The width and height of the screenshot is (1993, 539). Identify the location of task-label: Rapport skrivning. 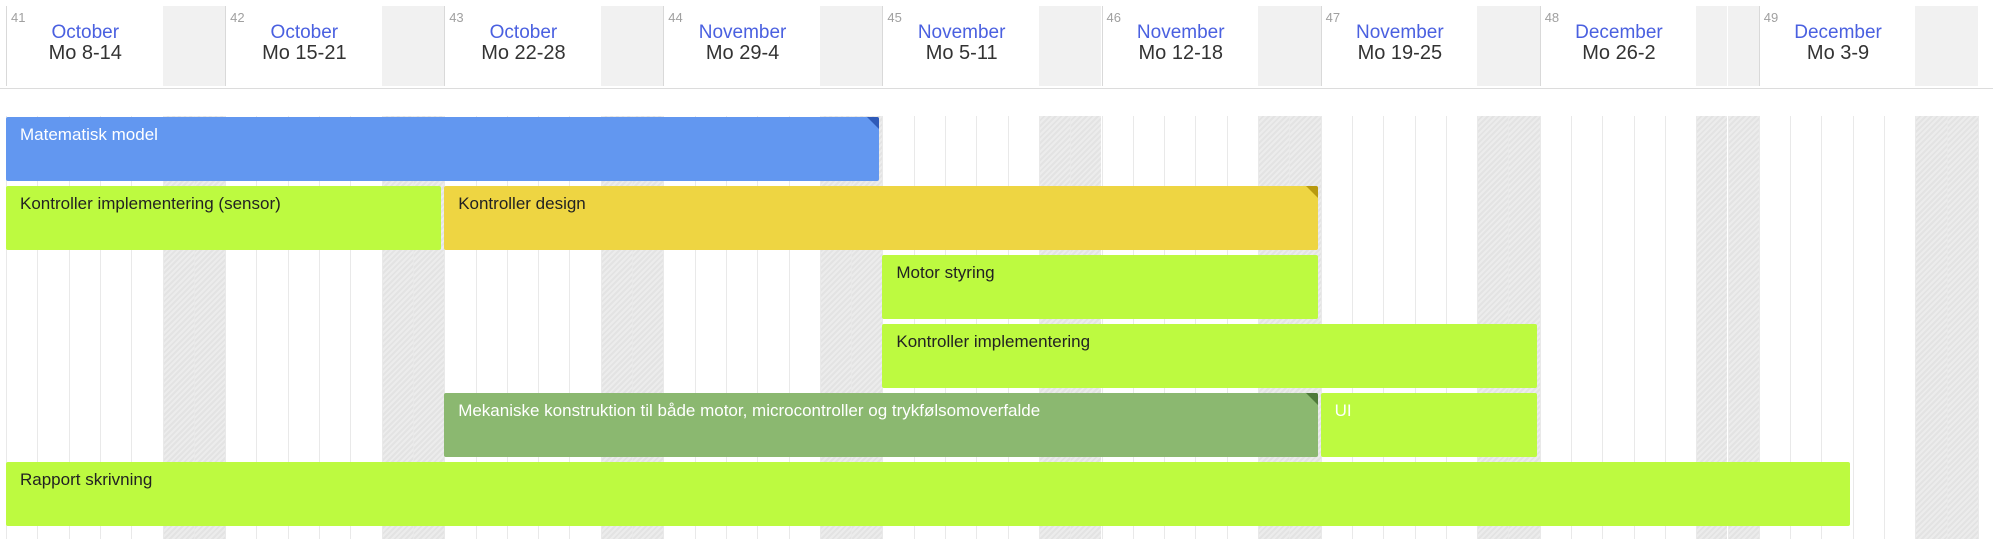
(86, 479).